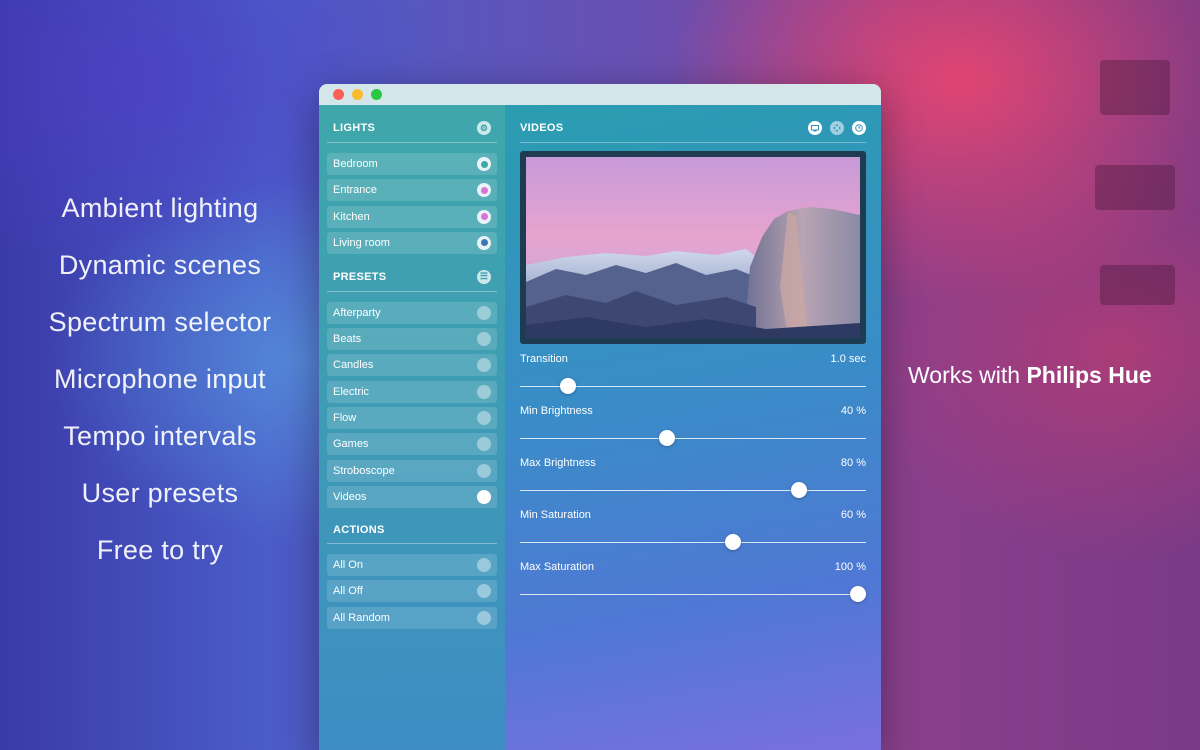 This screenshot has width=1200, height=750. What do you see at coordinates (412, 242) in the screenshot?
I see `light-item-living-room: Living room` at bounding box center [412, 242].